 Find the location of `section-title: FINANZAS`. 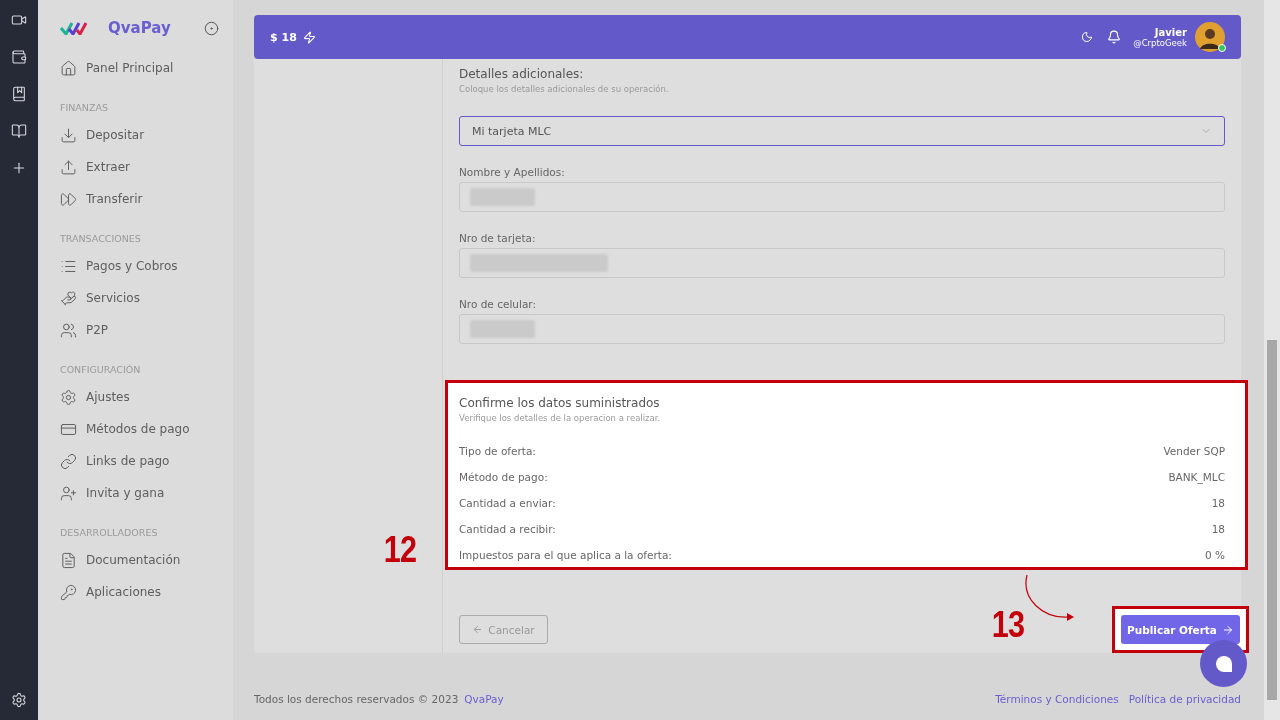

section-title: FINANZAS is located at coordinates (84, 107).